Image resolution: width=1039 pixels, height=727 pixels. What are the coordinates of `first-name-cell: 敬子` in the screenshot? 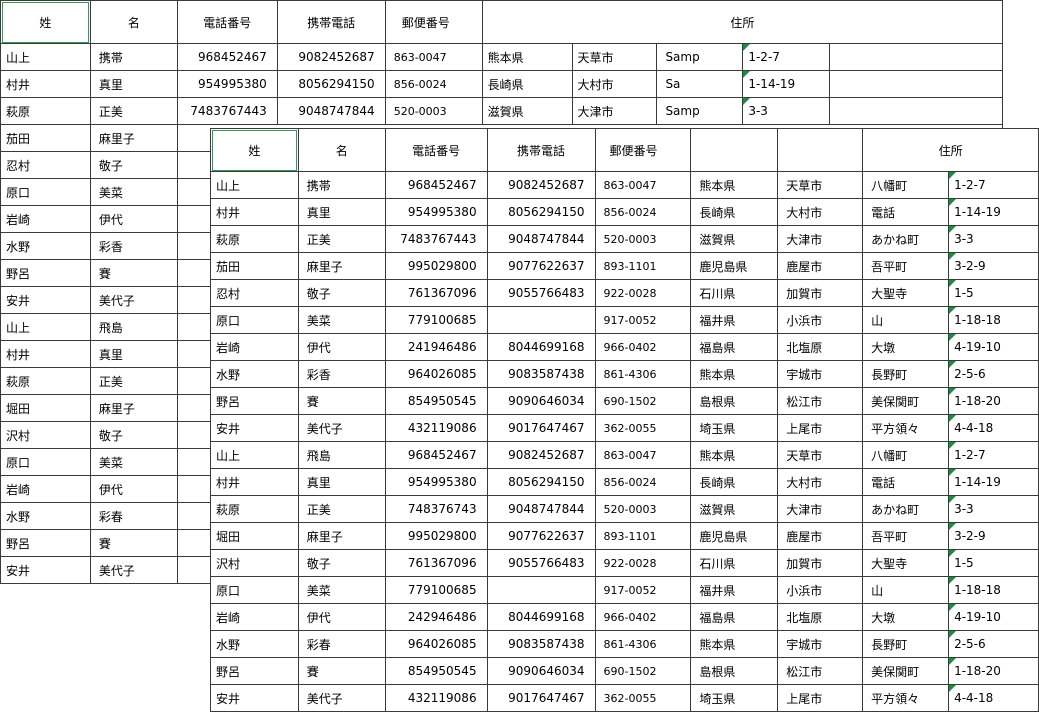 It's located at (341, 293).